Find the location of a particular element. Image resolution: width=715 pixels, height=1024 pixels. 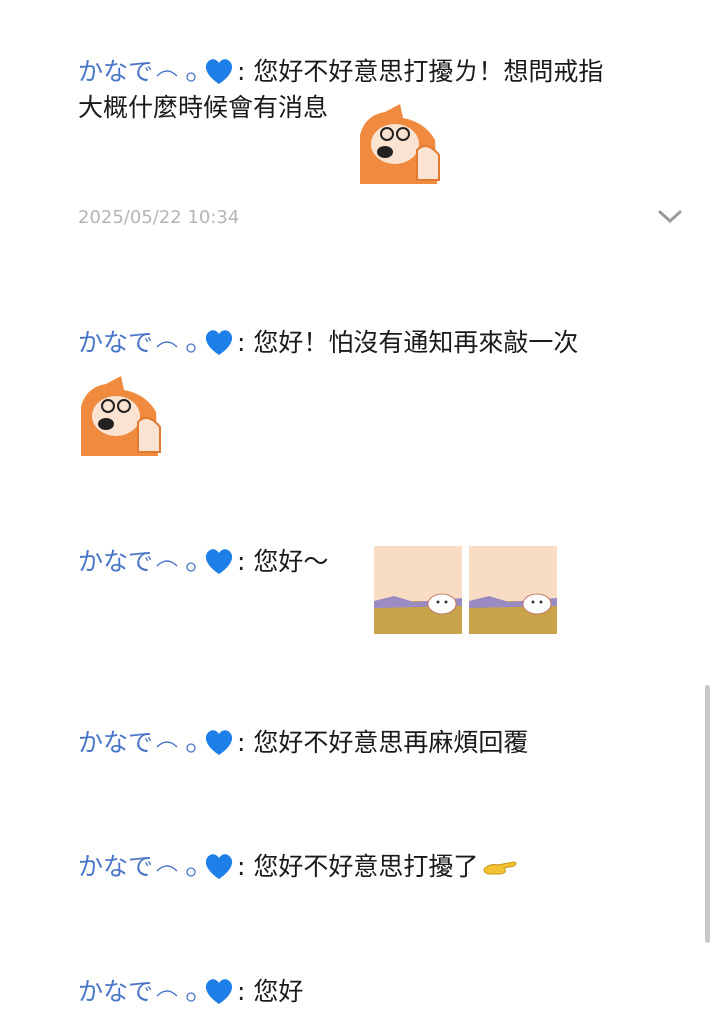

message-5: かなで: 您好不好意思打擾了 is located at coordinates (298, 867).